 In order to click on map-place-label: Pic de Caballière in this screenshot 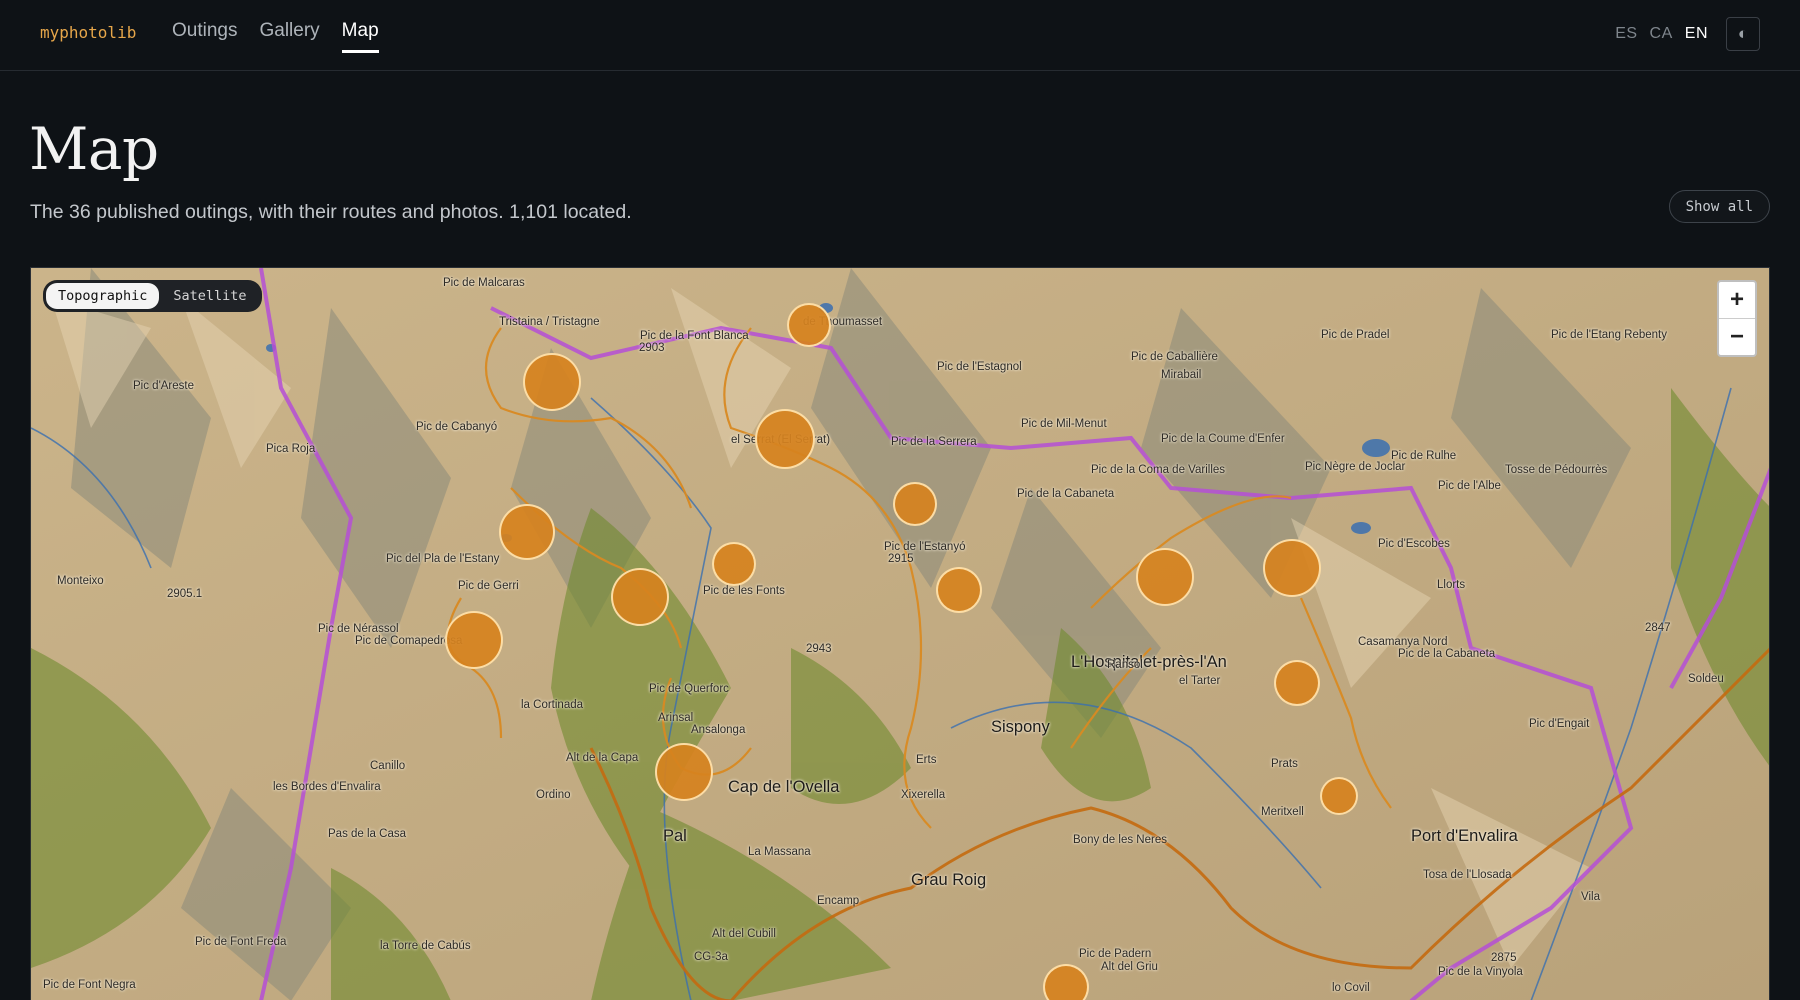, I will do `click(1174, 357)`.